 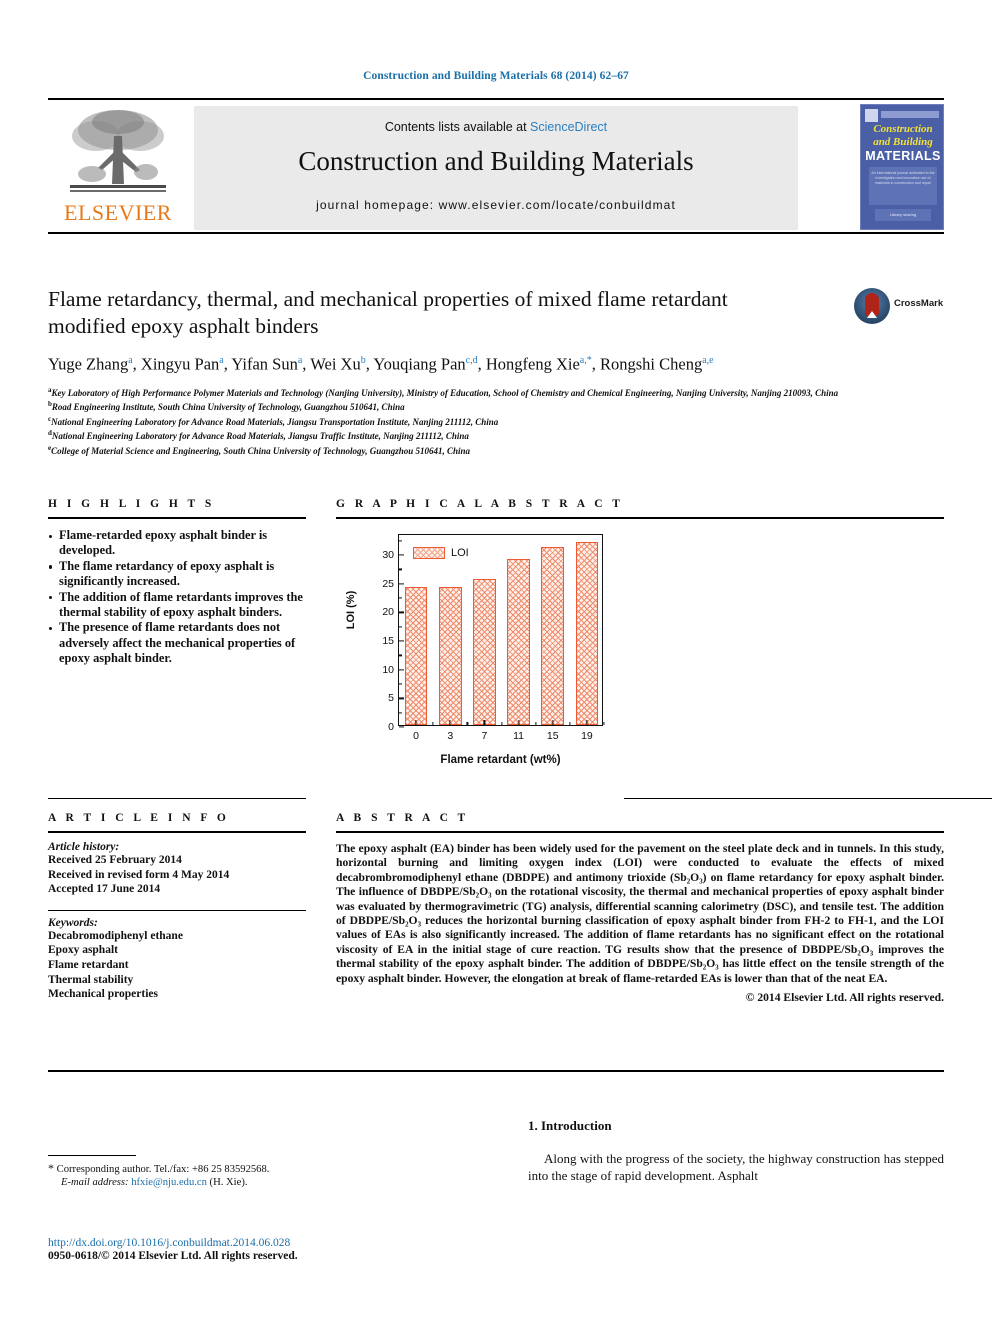 What do you see at coordinates (585, 360) in the screenshot?
I see `author-affiliation-marker: a,*` at bounding box center [585, 360].